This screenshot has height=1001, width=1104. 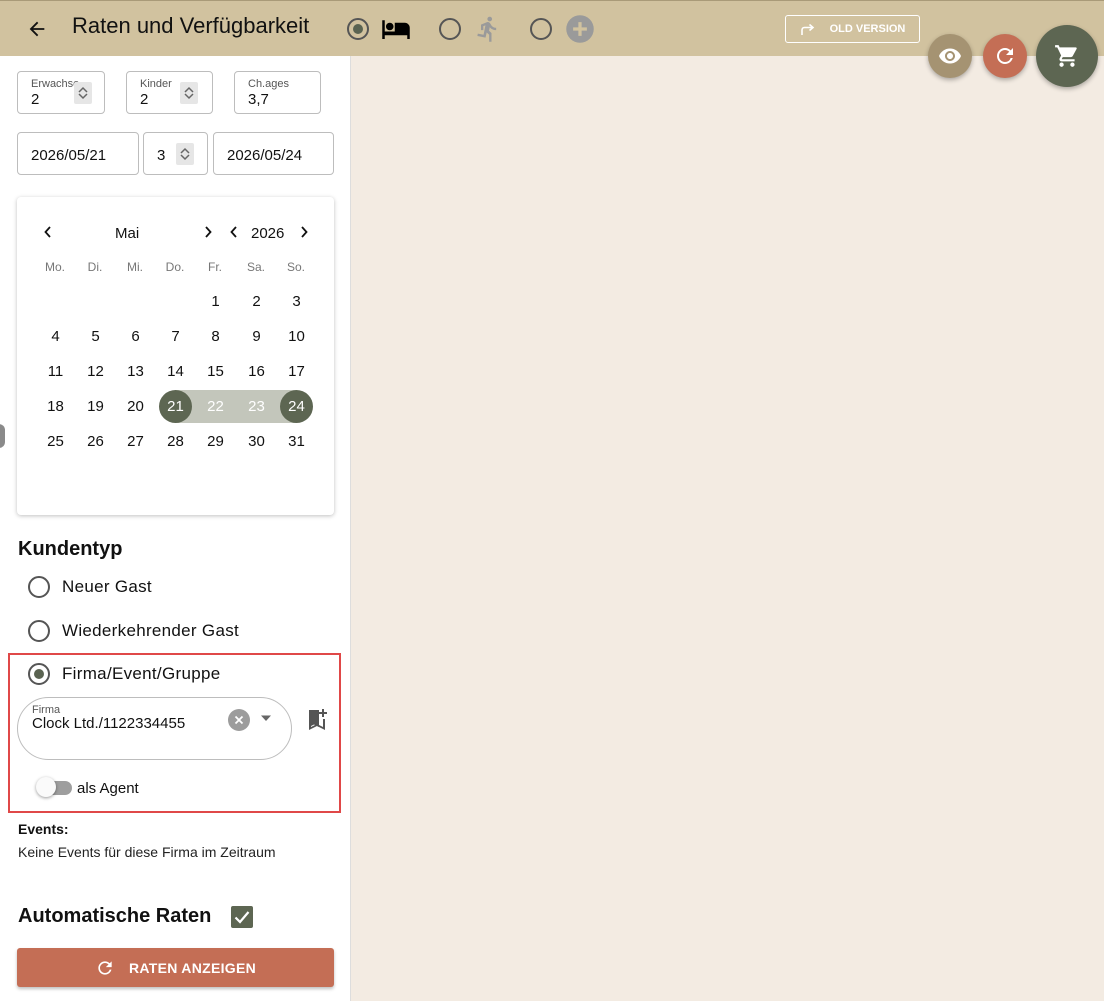 What do you see at coordinates (135, 406) in the screenshot?
I see `calendar-day: 20` at bounding box center [135, 406].